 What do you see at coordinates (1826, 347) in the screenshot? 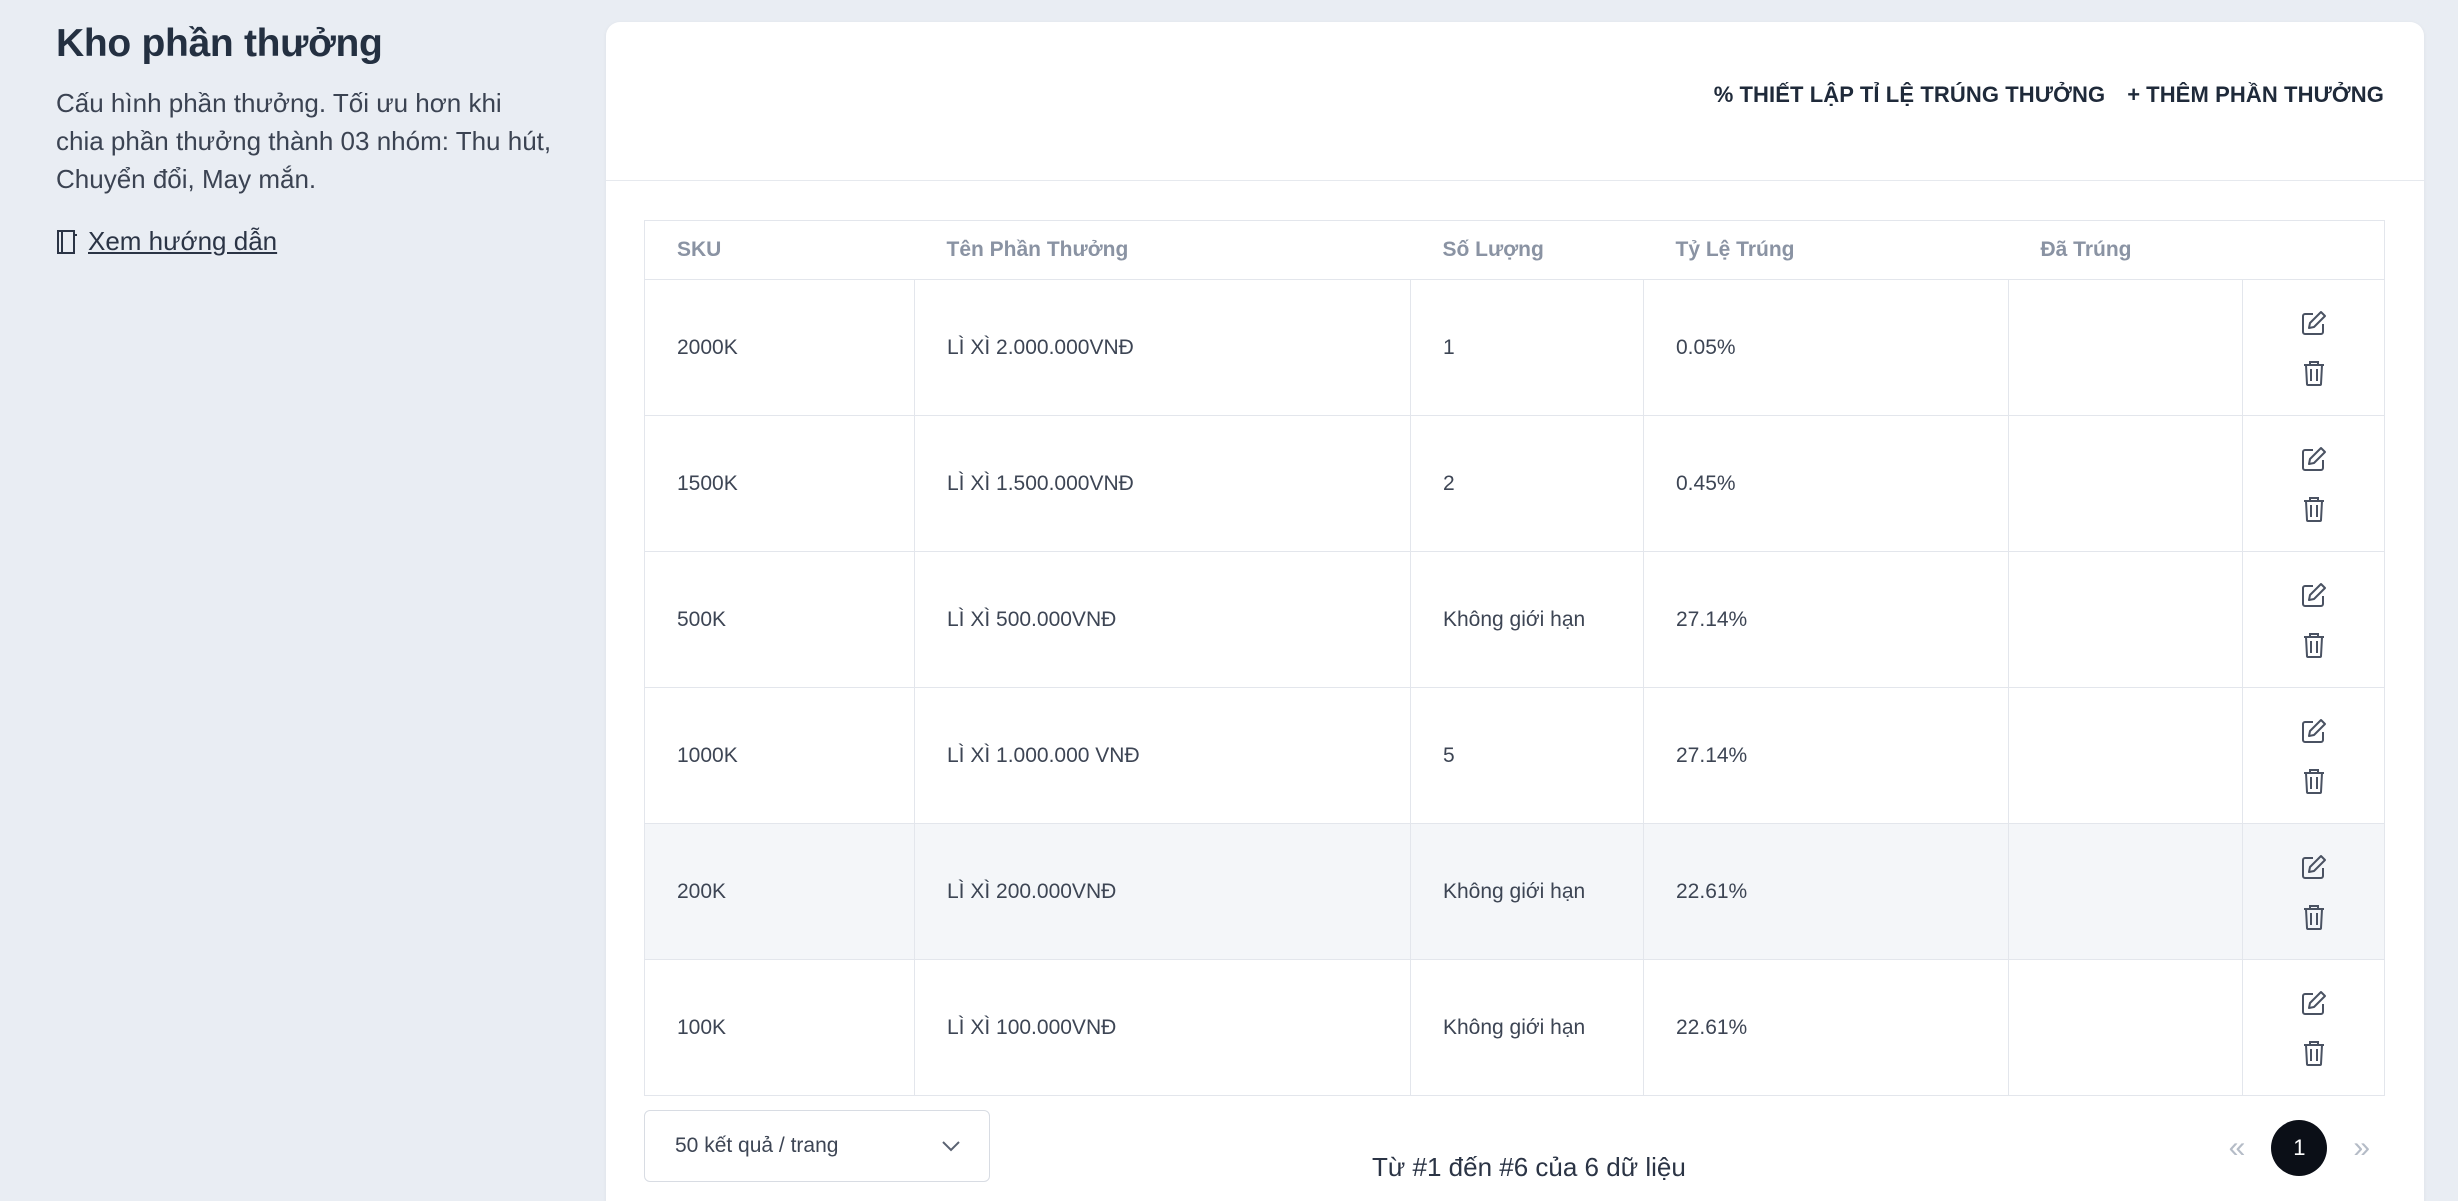
I see `cell-win-rate: 0.05%` at bounding box center [1826, 347].